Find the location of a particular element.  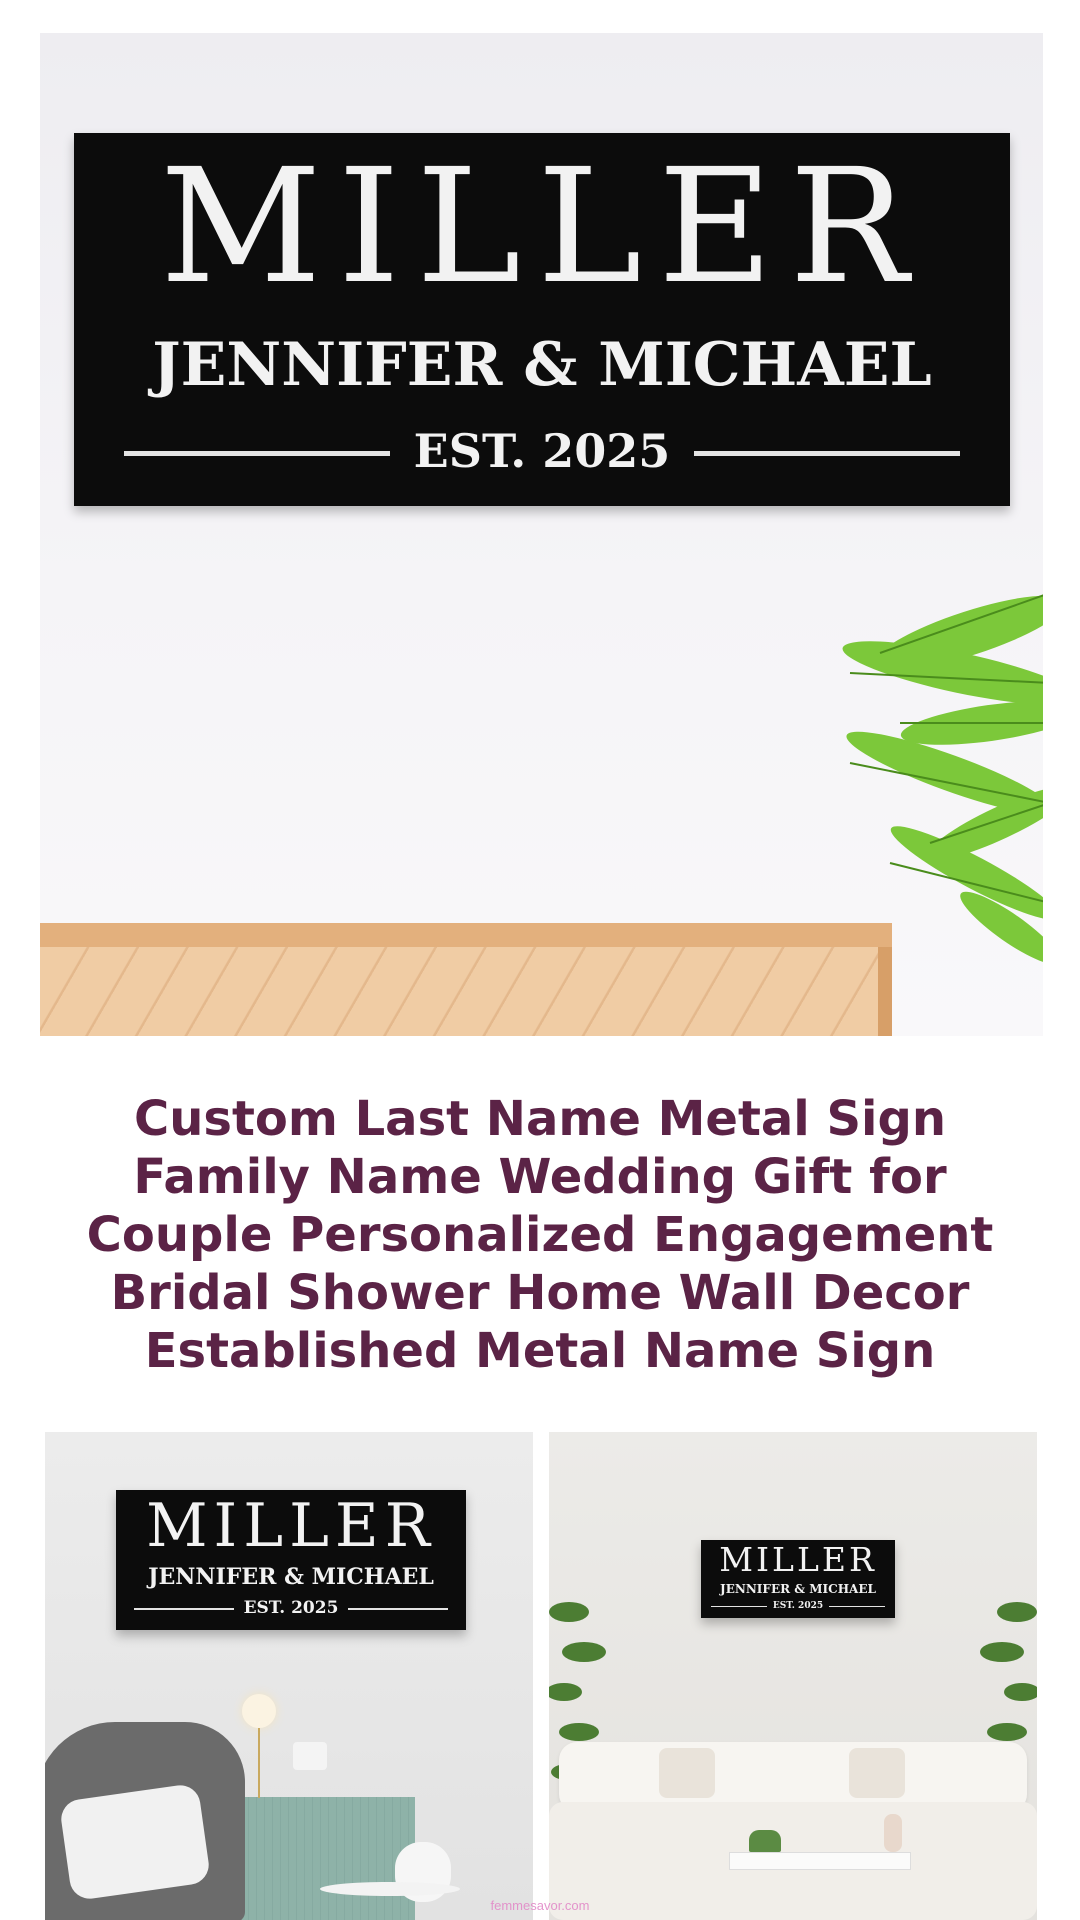

wooden-console-top is located at coordinates (466, 936).